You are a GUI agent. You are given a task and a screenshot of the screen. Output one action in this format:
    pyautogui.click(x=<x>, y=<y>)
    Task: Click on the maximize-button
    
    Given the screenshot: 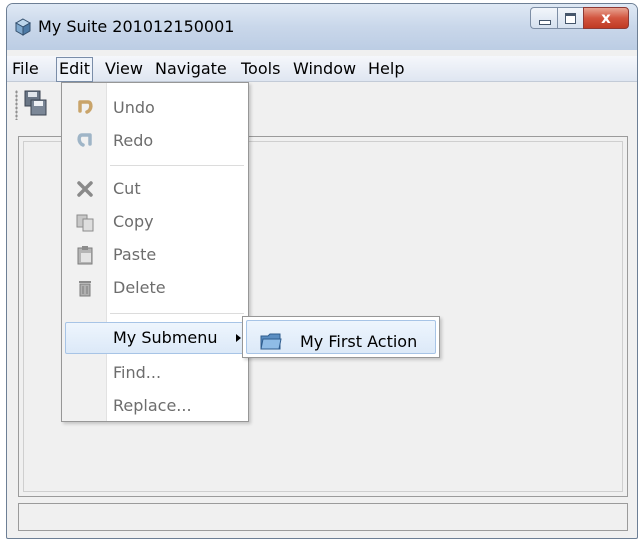 What is the action you would take?
    pyautogui.click(x=570, y=18)
    